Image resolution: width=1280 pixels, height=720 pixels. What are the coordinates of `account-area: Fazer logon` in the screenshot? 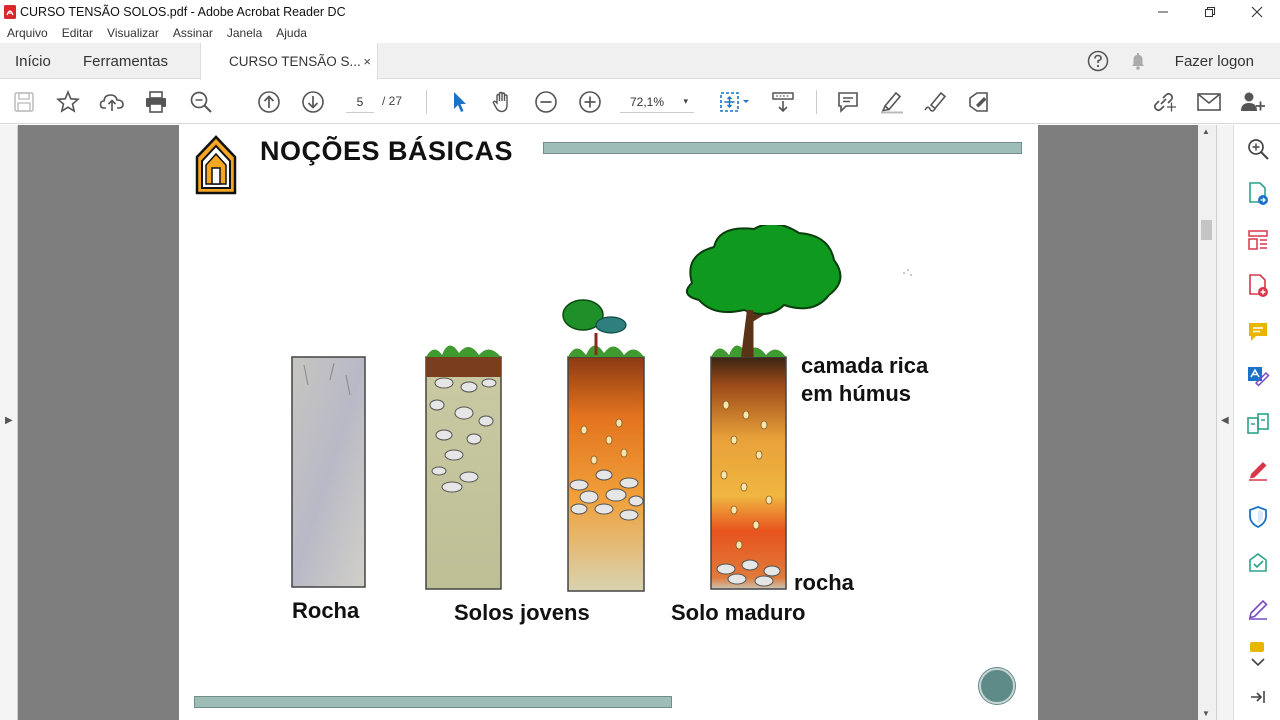 It's located at (1183, 61).